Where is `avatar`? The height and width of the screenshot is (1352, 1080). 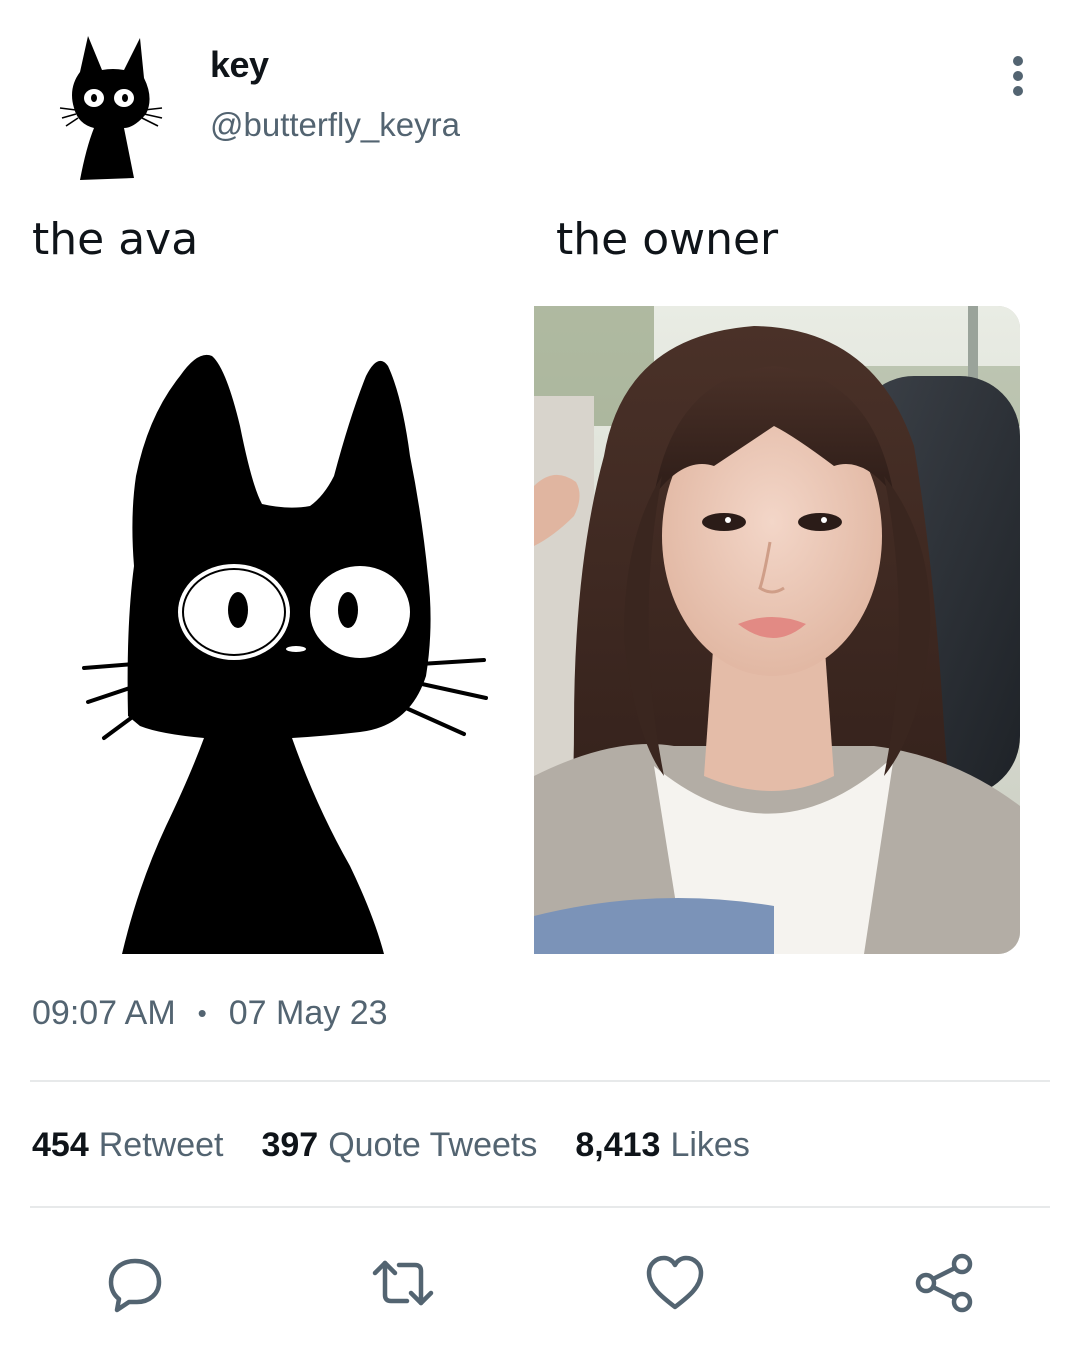
avatar is located at coordinates (113, 108).